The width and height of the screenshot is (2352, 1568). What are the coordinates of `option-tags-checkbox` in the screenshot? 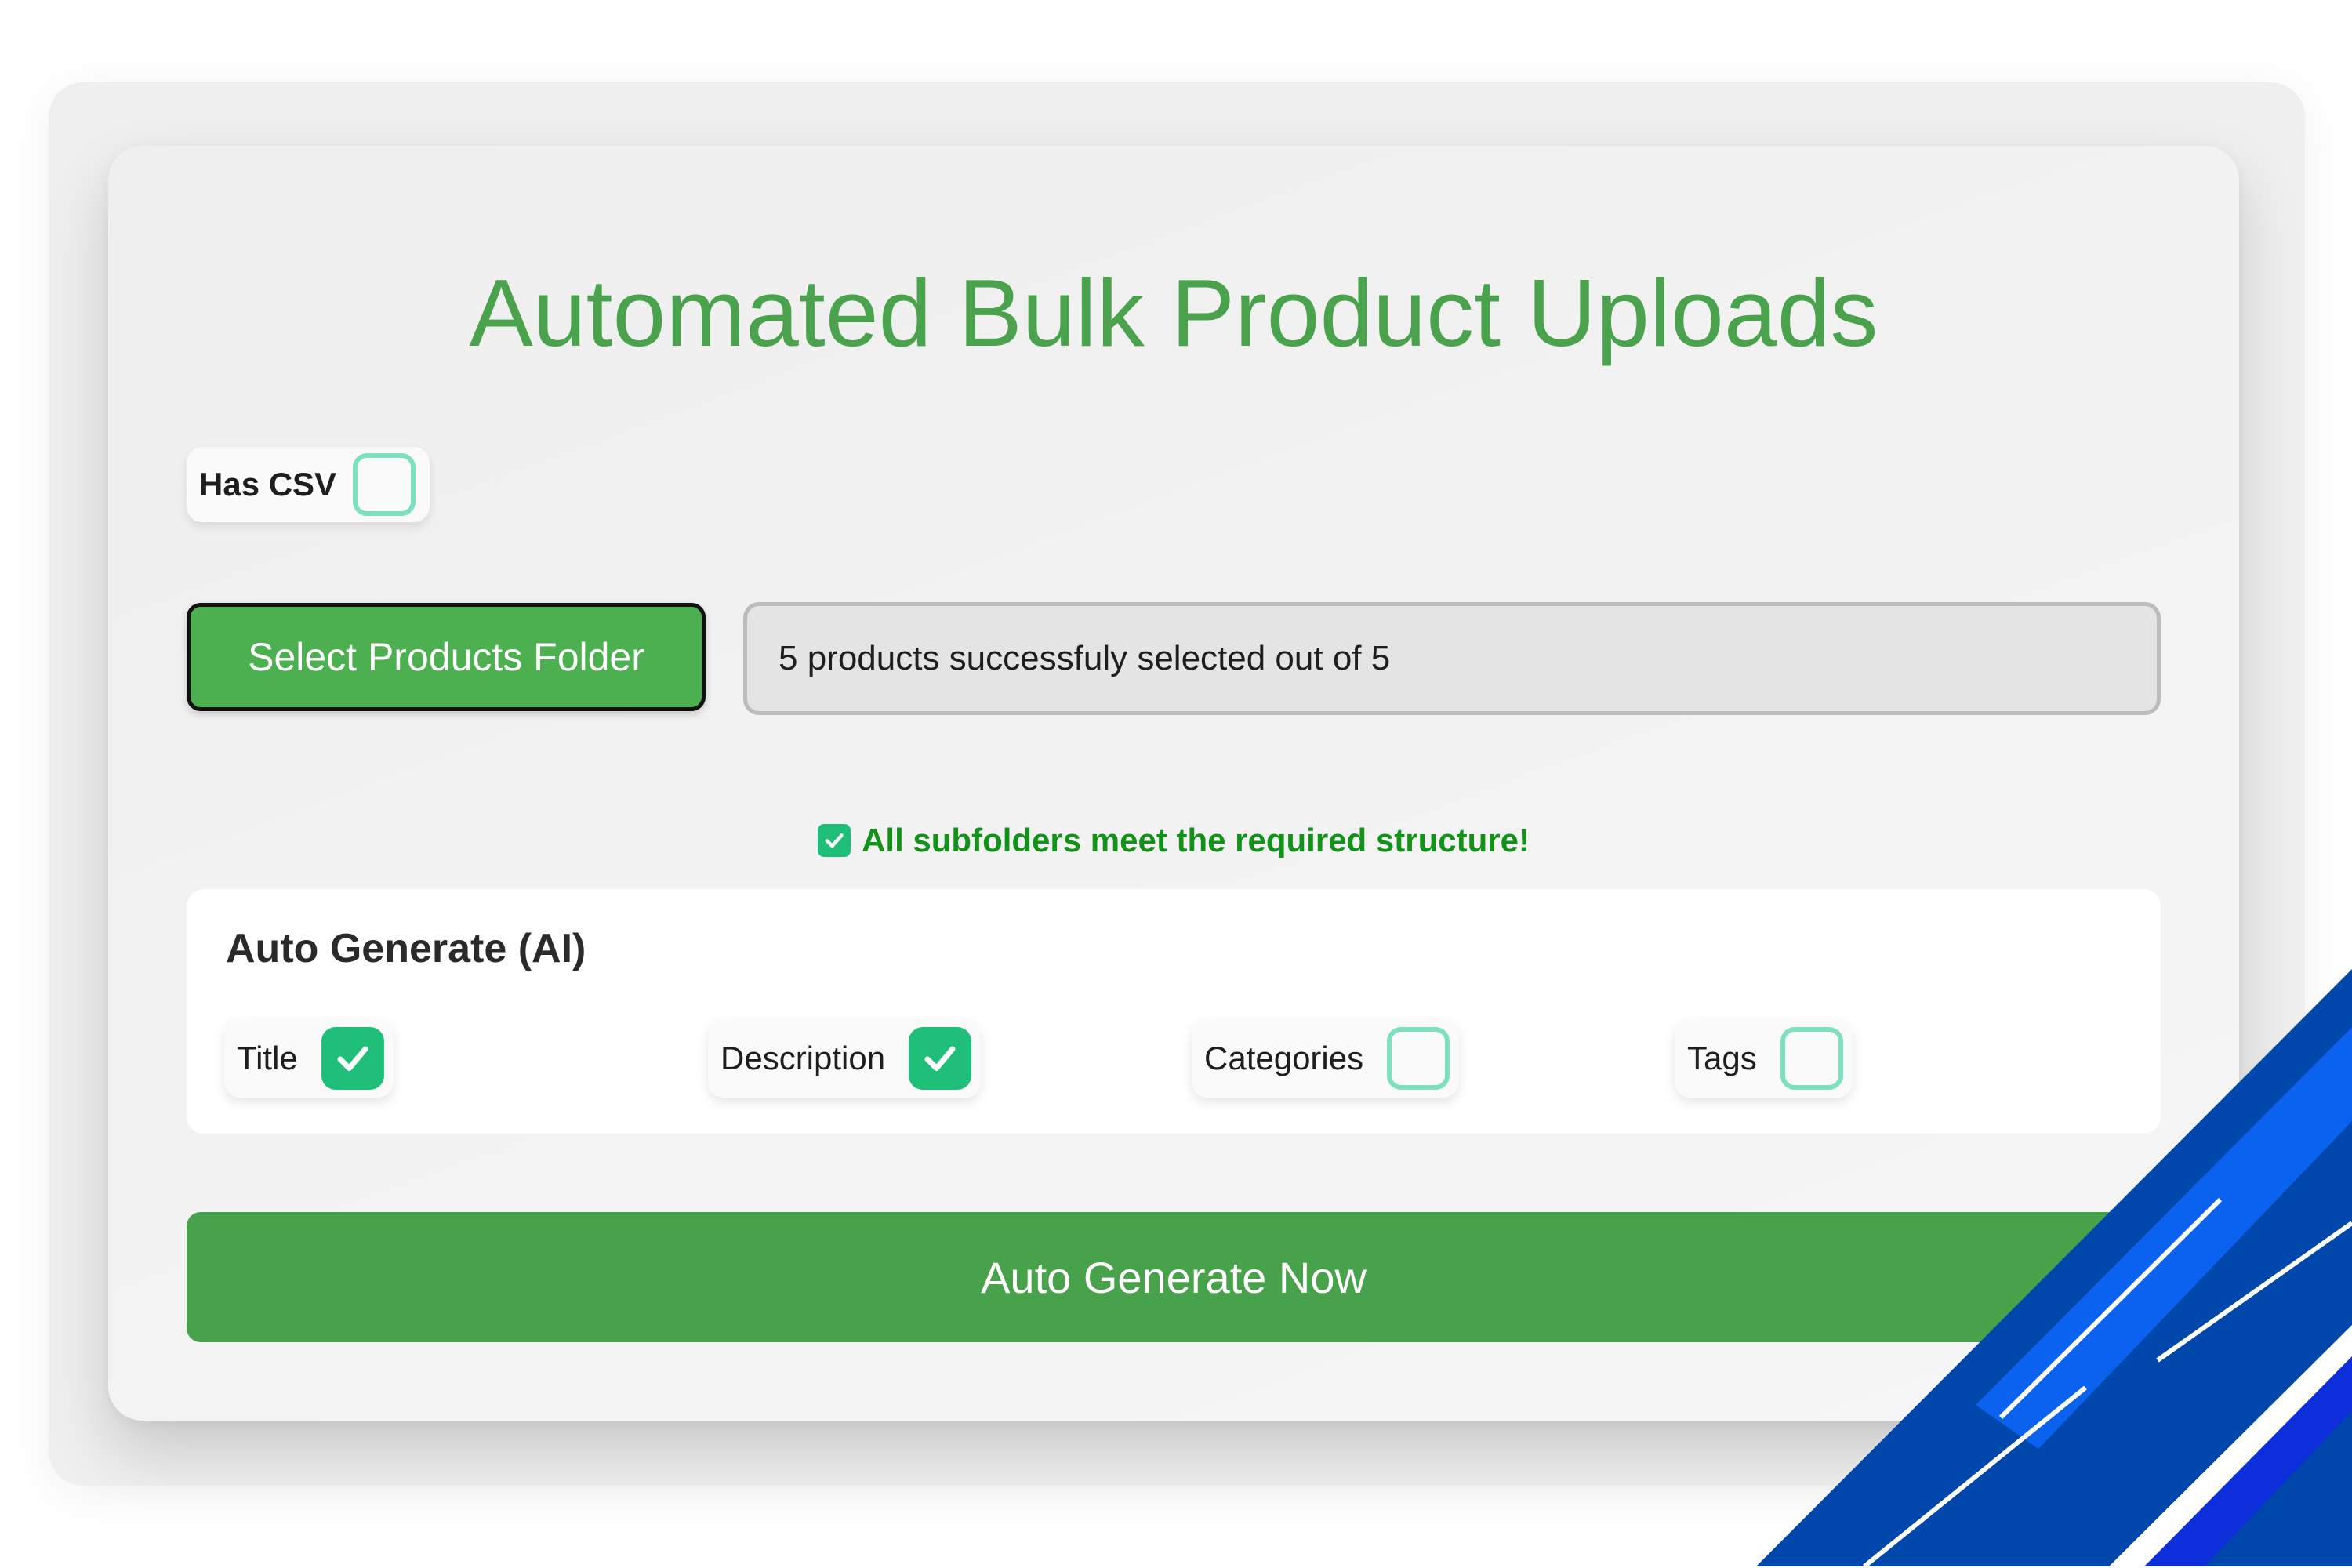 It's located at (1811, 1058).